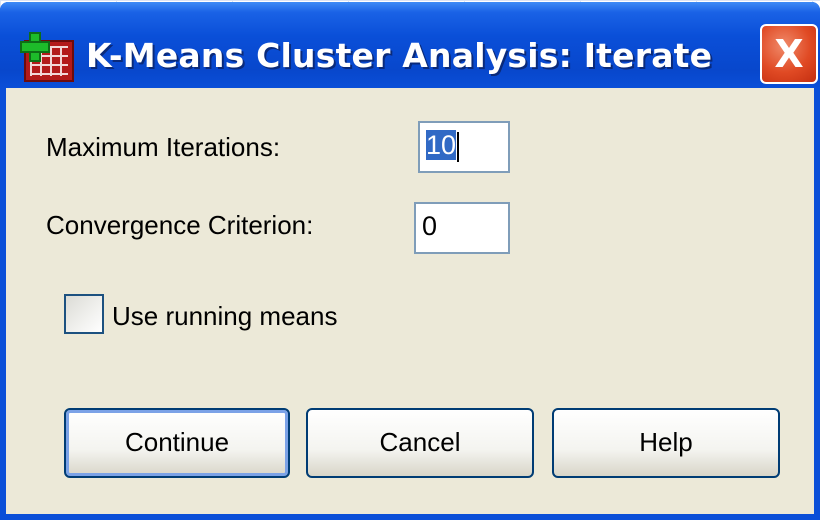  What do you see at coordinates (420, 443) in the screenshot?
I see `cancel-button: Cancel` at bounding box center [420, 443].